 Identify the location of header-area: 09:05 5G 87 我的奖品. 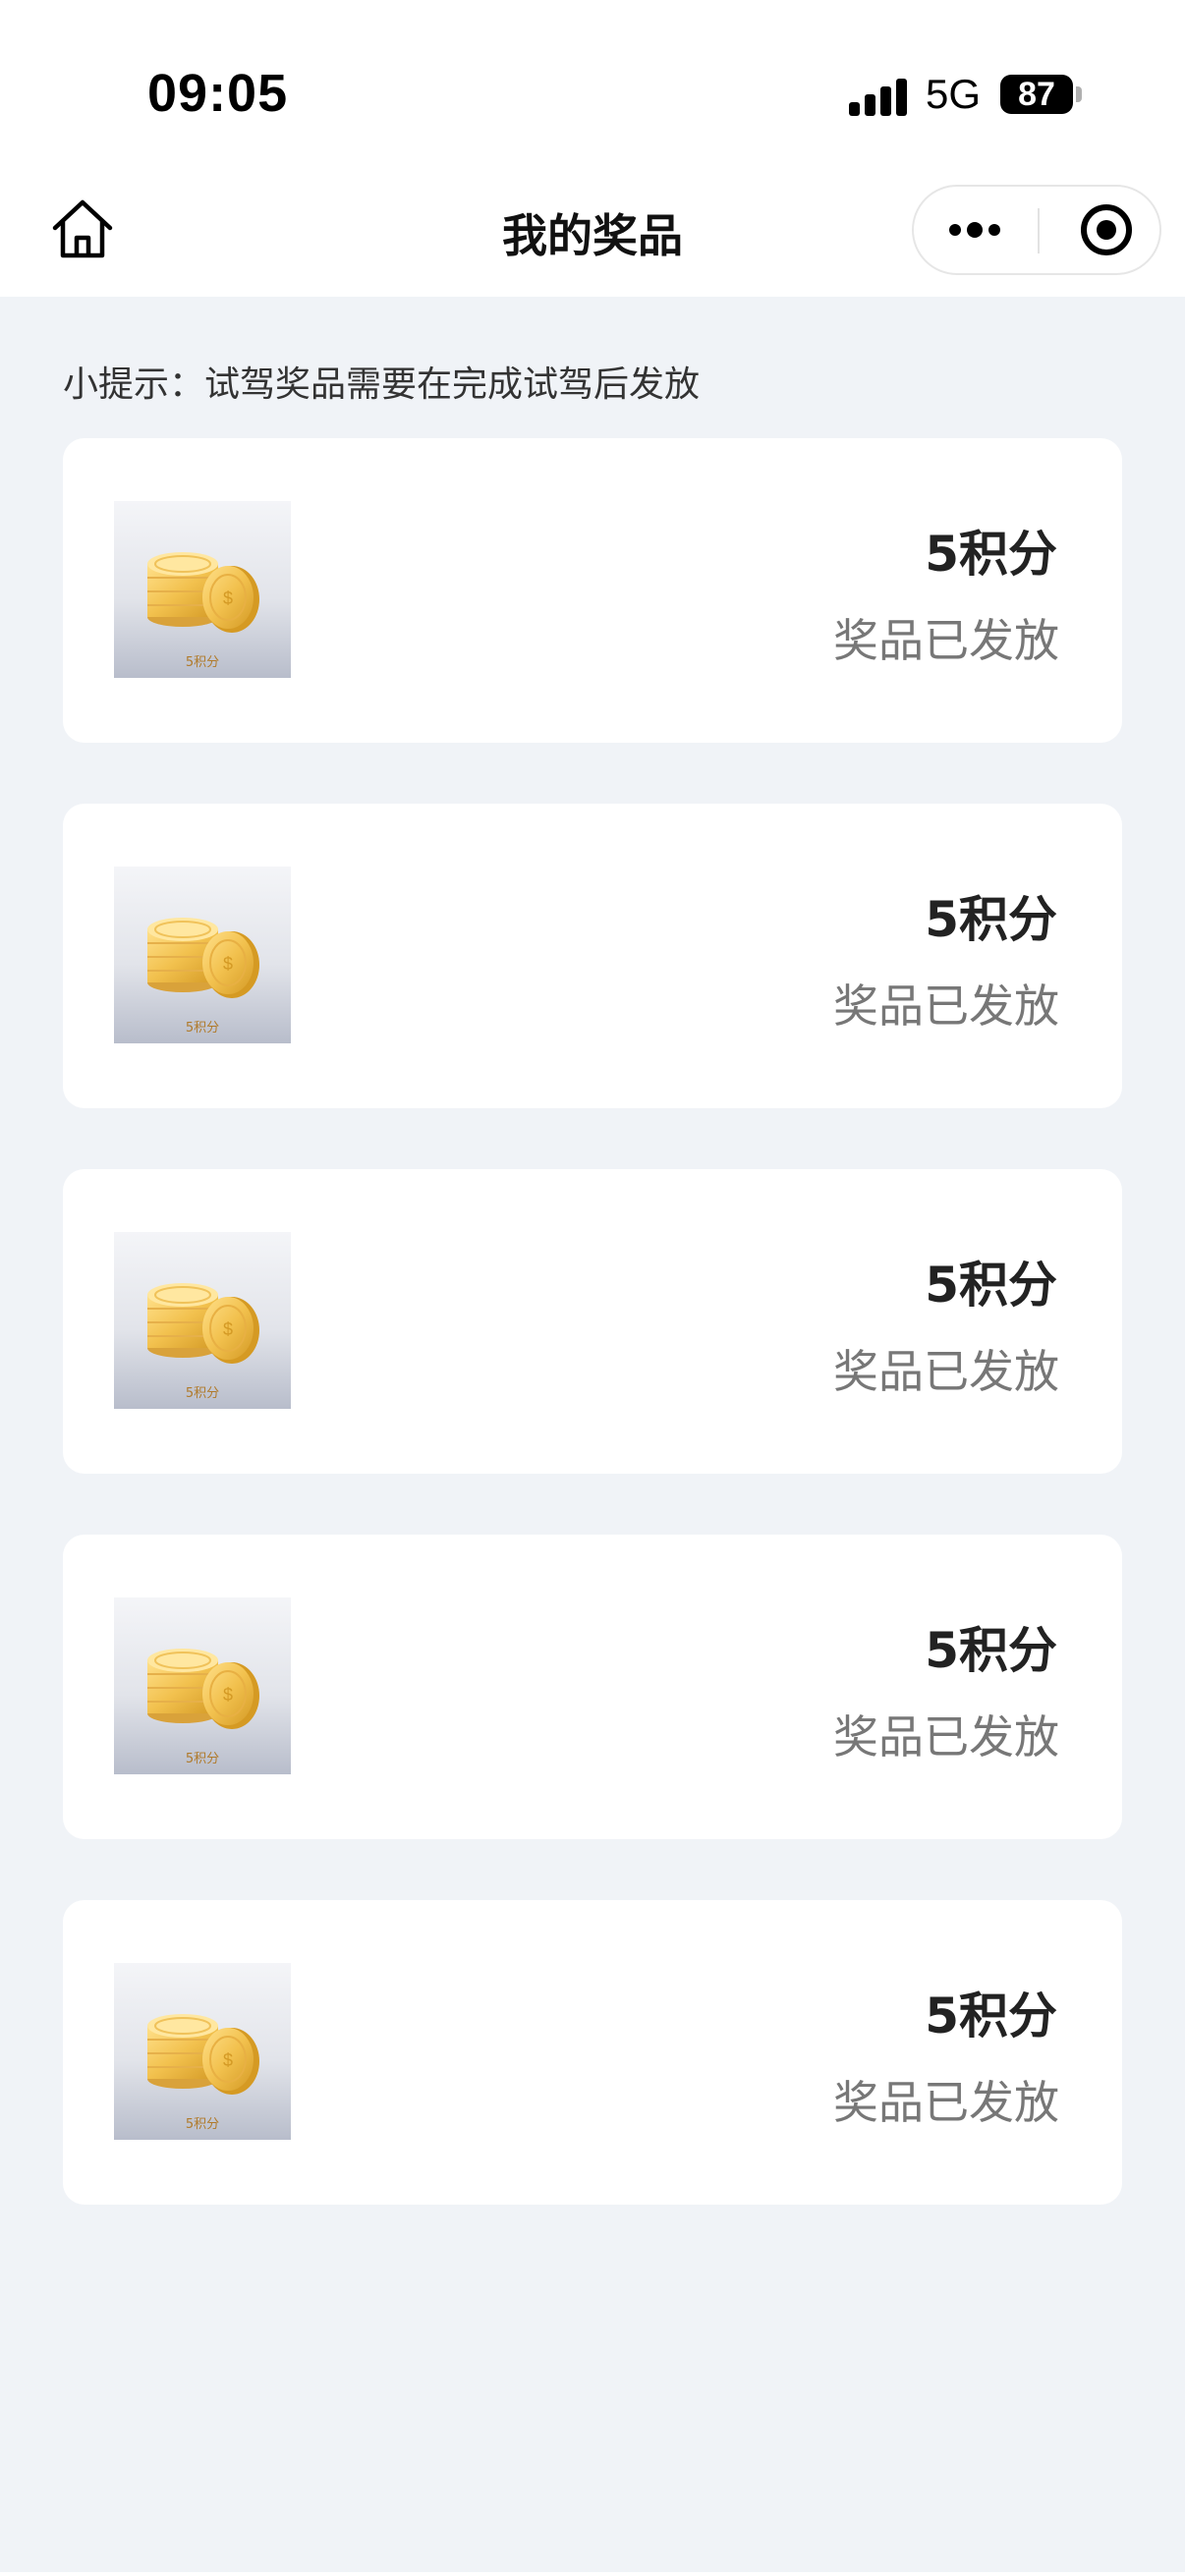
(592, 148).